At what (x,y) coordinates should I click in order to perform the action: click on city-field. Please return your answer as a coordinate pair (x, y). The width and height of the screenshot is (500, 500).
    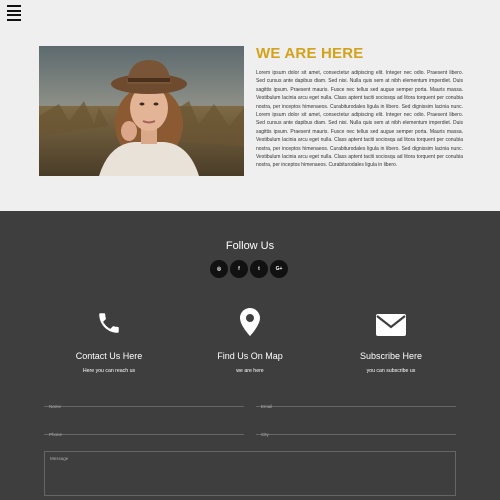
    Looking at the image, I should click on (356, 430).